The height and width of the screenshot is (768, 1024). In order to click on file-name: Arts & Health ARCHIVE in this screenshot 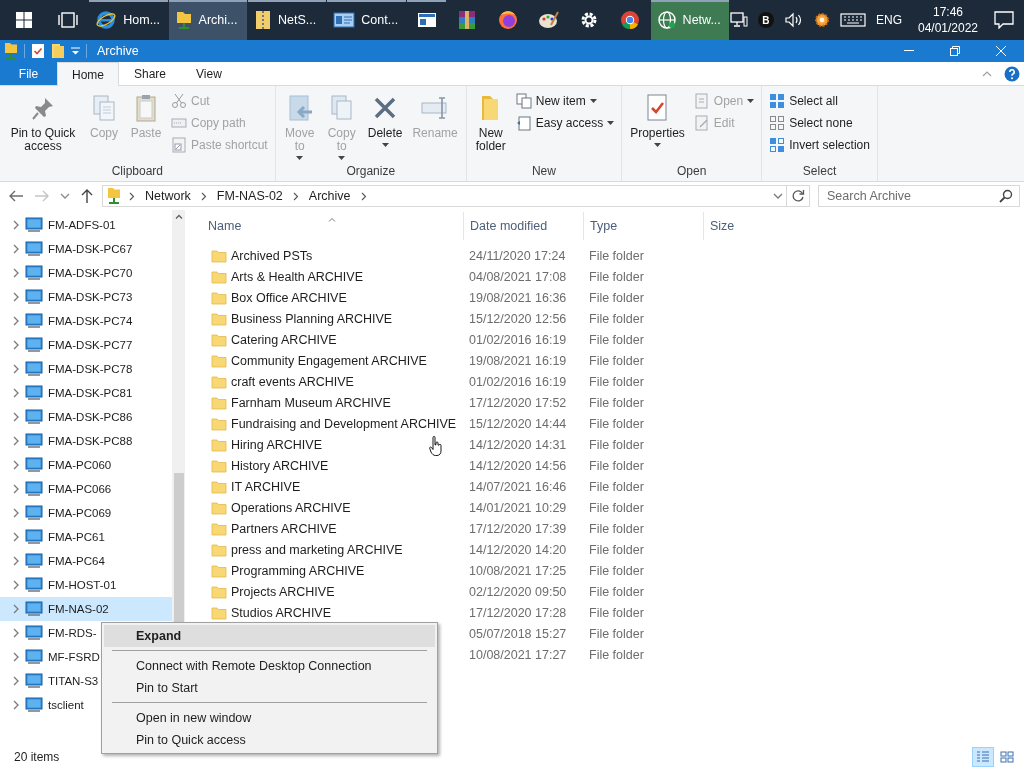, I will do `click(297, 276)`.